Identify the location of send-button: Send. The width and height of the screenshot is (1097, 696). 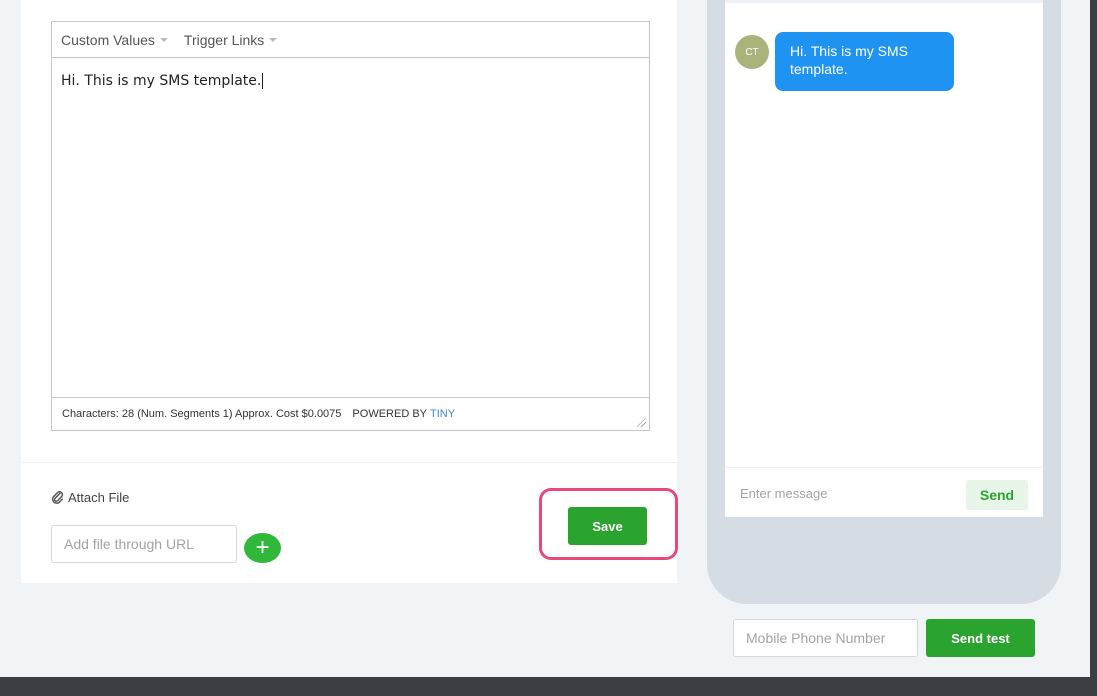
(997, 495).